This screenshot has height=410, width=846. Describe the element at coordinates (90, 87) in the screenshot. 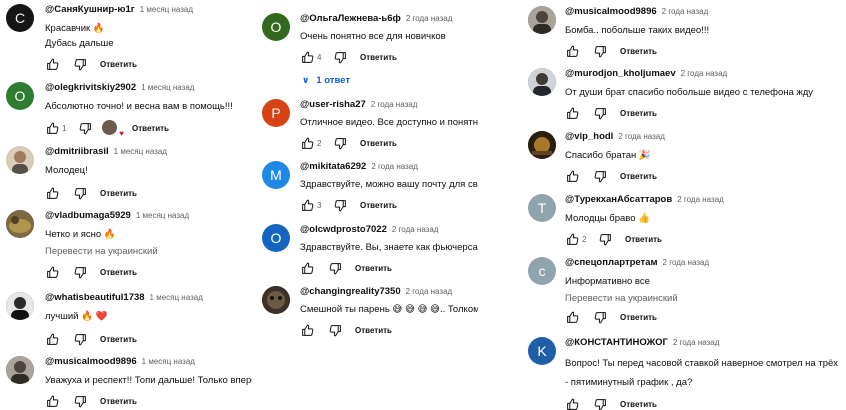

I see `comment-author: @olegkrivitskiy2902` at that location.